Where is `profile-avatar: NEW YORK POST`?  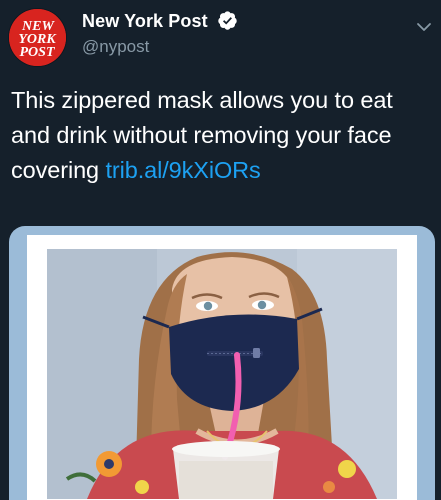
profile-avatar: NEW YORK POST is located at coordinates (37, 37).